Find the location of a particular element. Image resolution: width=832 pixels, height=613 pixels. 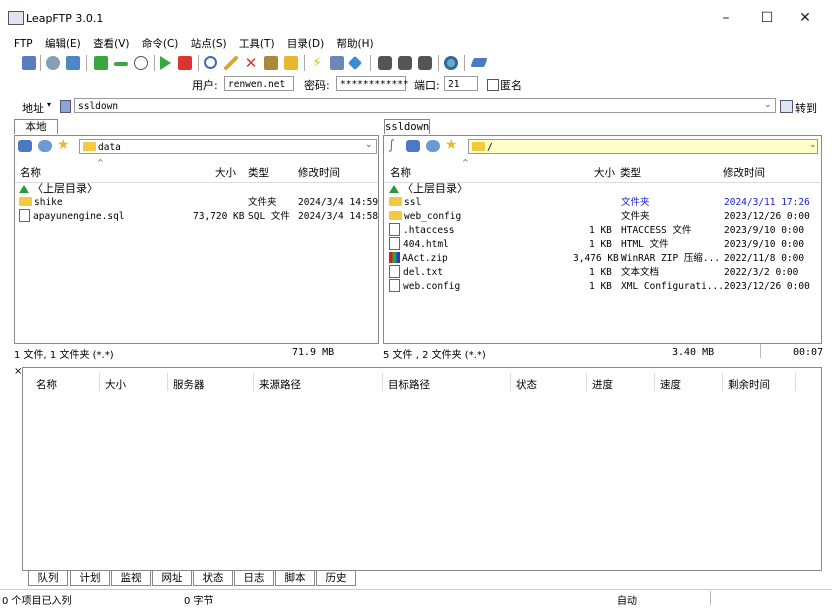

add-icon is located at coordinates (101, 63).